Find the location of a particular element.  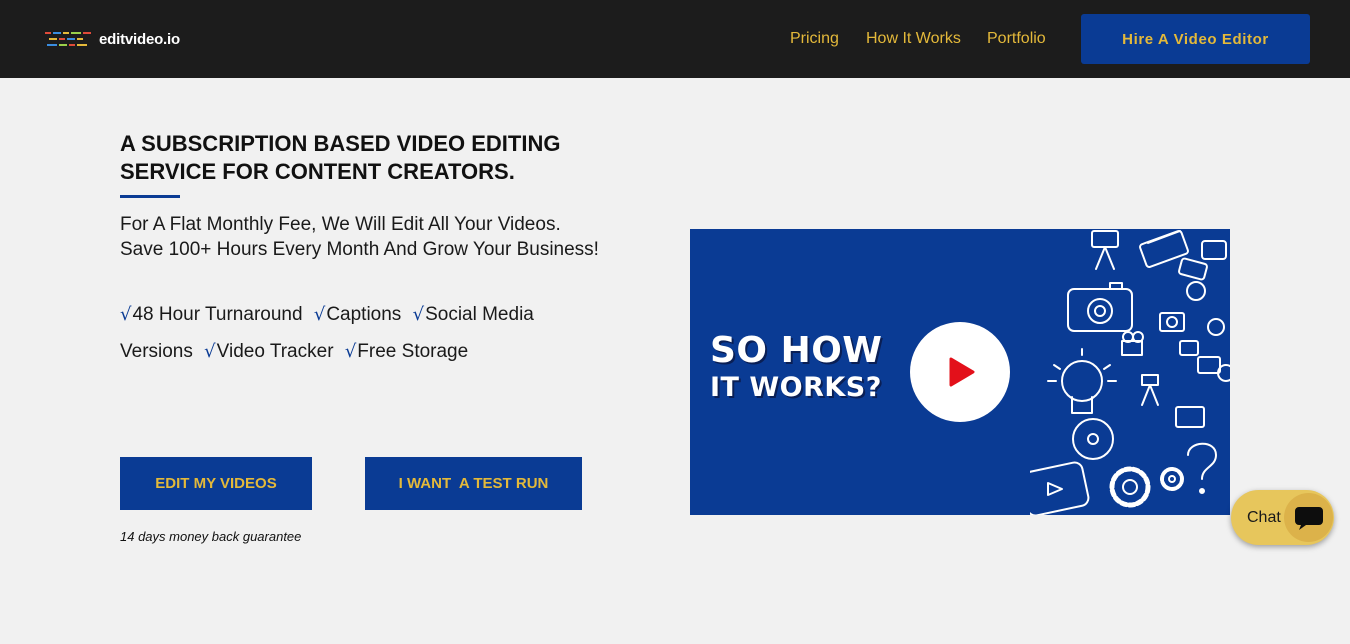

nav-link-portfolio: Portfolio is located at coordinates (1016, 39).